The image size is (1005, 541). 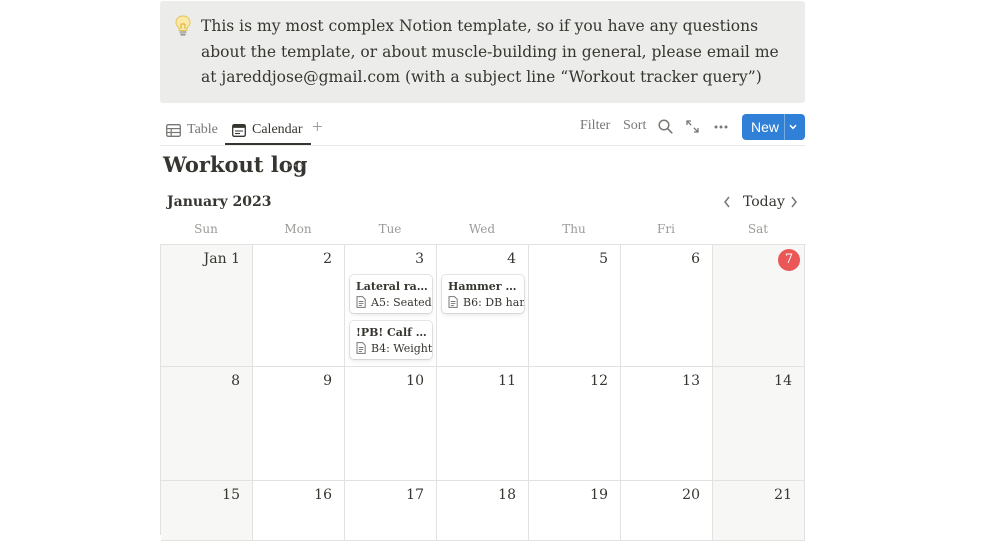 What do you see at coordinates (574, 229) in the screenshot?
I see `weekday-label: Thu` at bounding box center [574, 229].